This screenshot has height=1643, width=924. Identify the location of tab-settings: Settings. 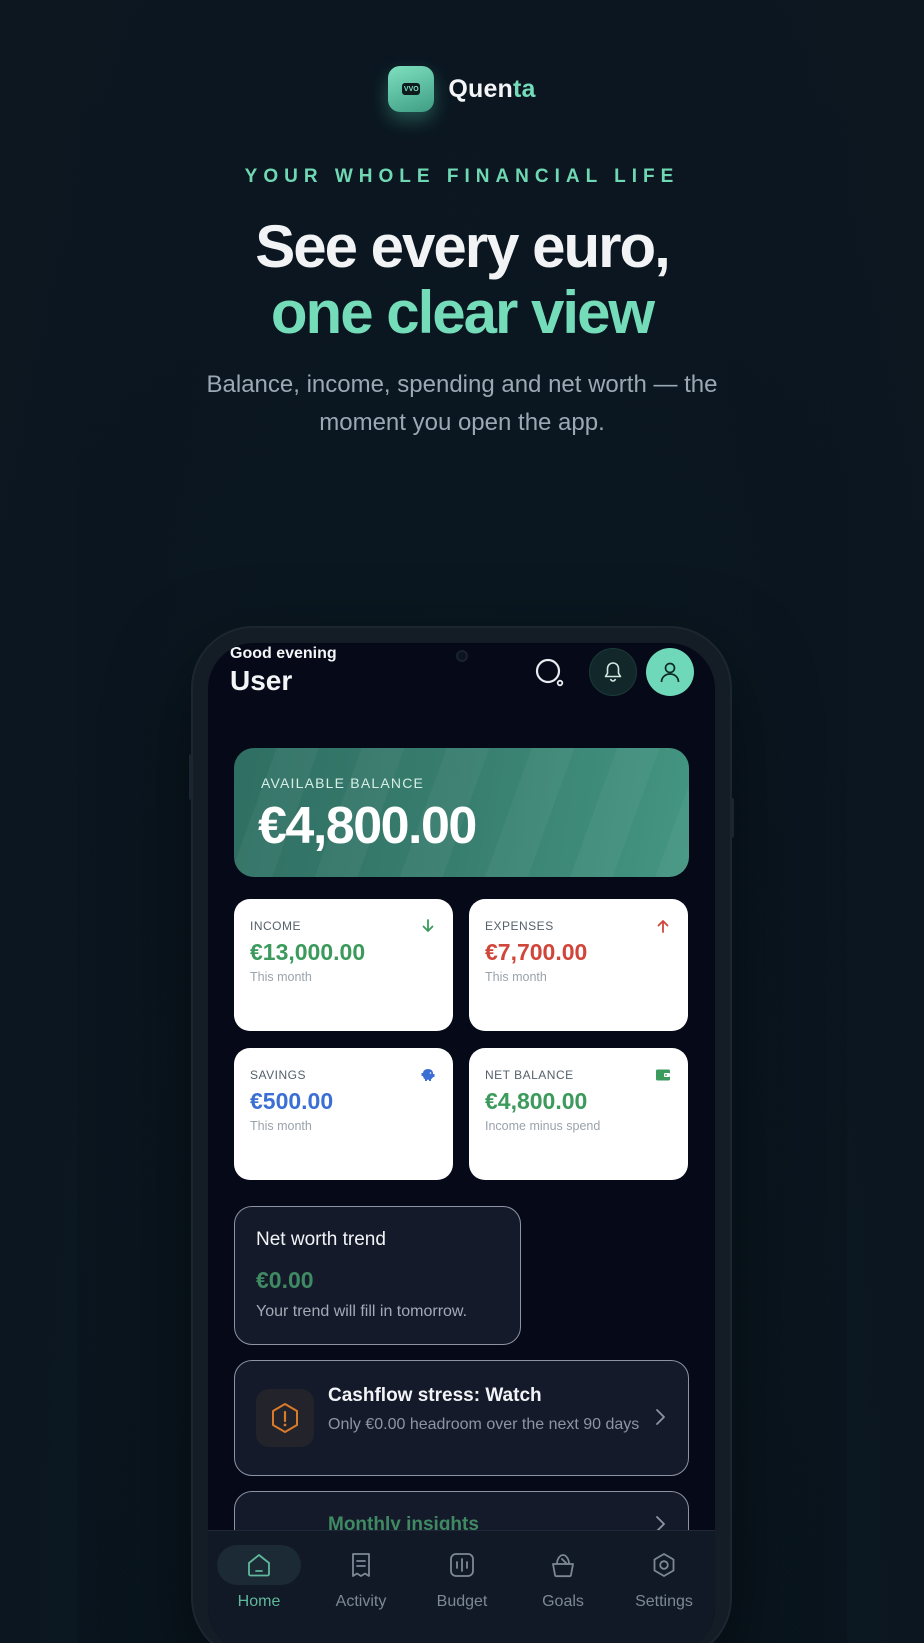
(664, 1585).